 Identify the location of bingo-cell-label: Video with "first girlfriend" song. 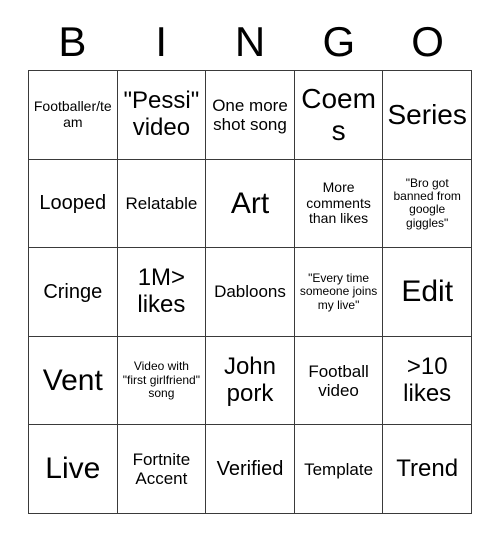
(161, 380).